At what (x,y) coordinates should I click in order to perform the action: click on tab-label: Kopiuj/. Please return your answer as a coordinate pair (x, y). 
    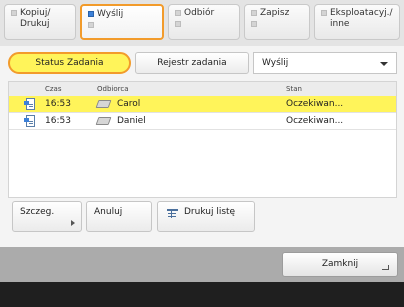
    Looking at the image, I should click on (35, 13).